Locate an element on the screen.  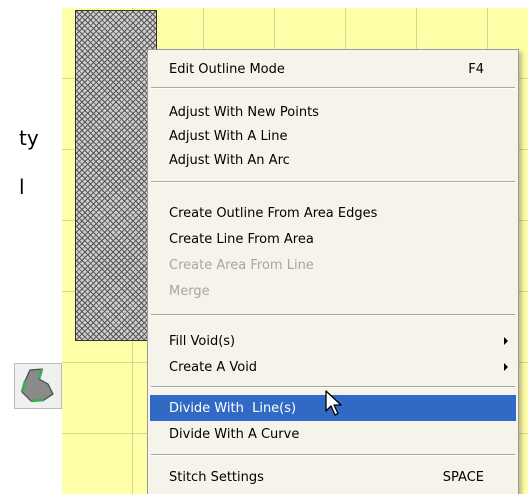
menu-item-create-outline-from-area-edges: Create Outline From Area Edges is located at coordinates (333, 213).